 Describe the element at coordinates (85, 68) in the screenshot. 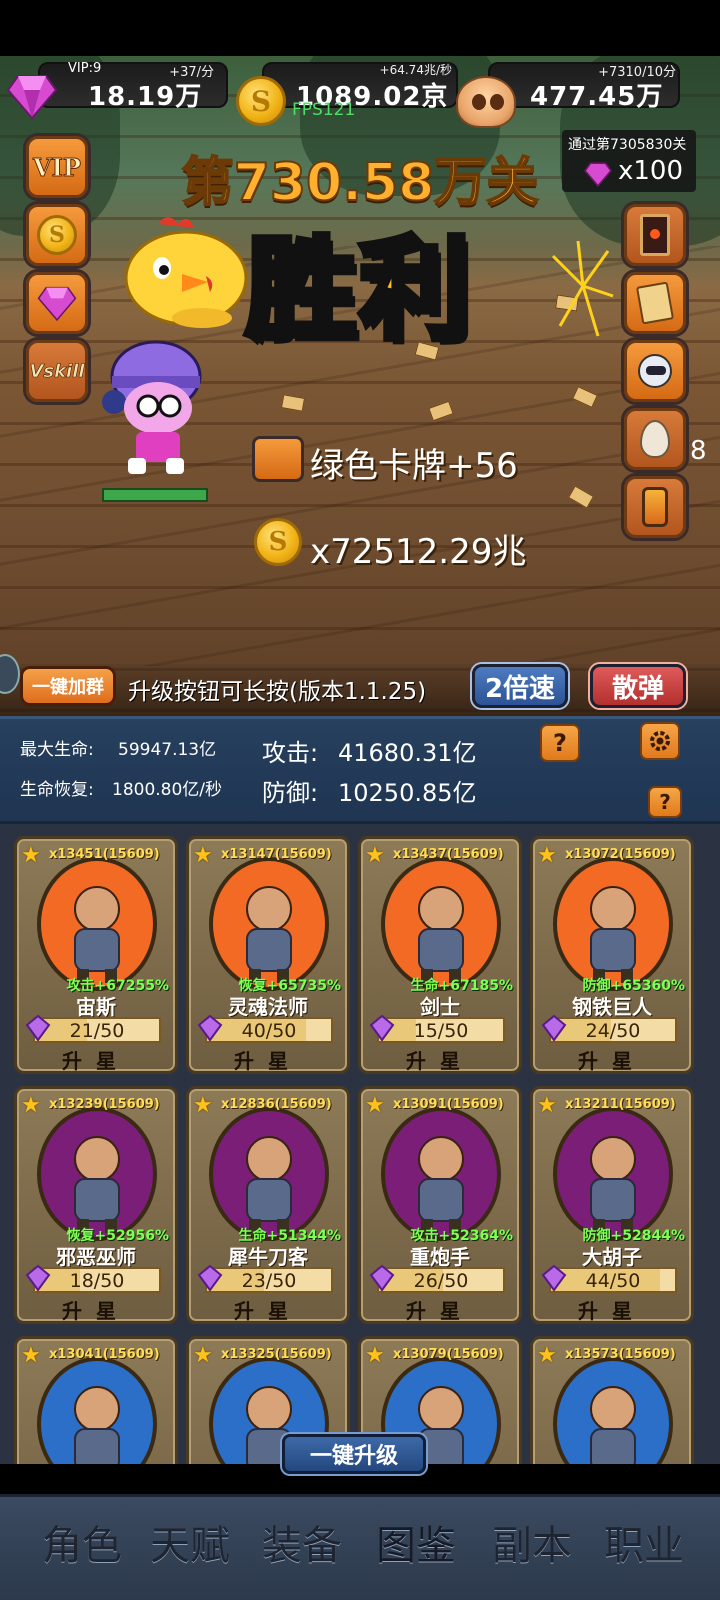

I see `vip-level: VIP:9` at that location.